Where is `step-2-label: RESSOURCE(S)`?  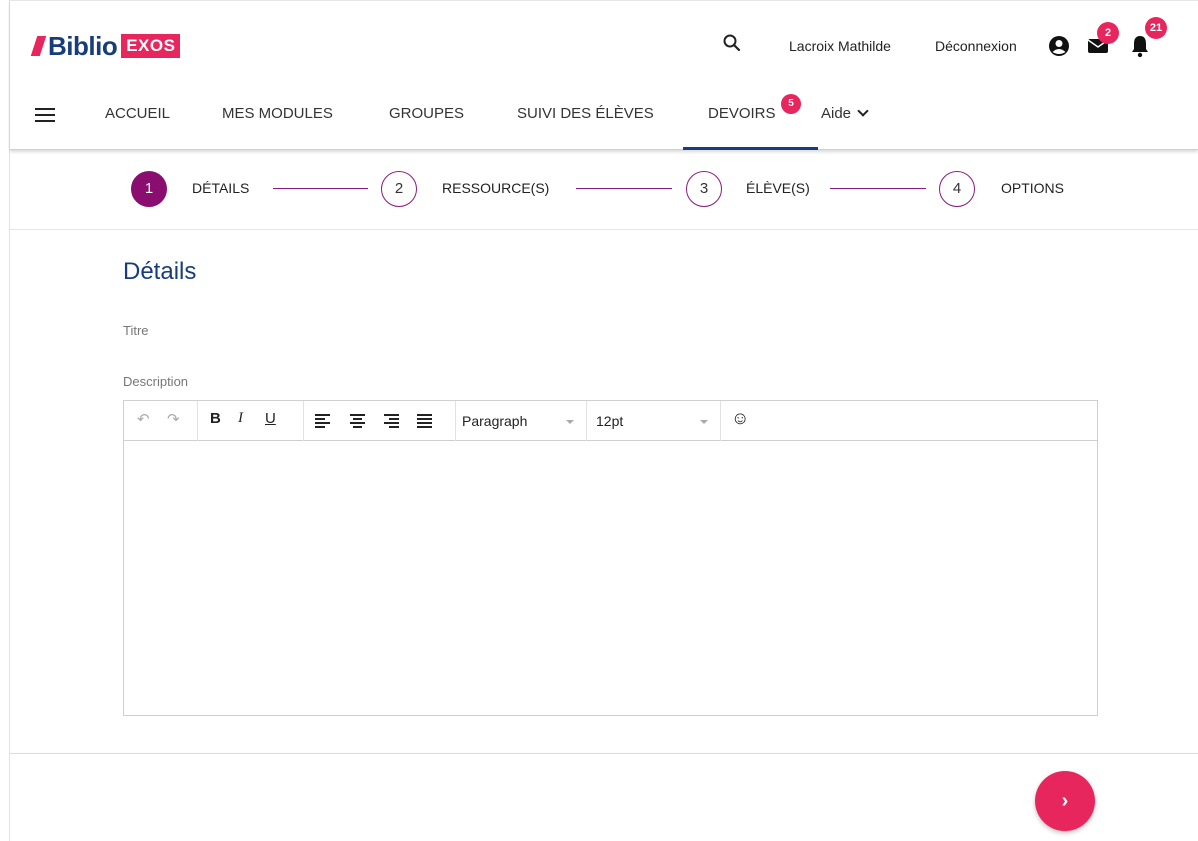
step-2-label: RESSOURCE(S) is located at coordinates (495, 188).